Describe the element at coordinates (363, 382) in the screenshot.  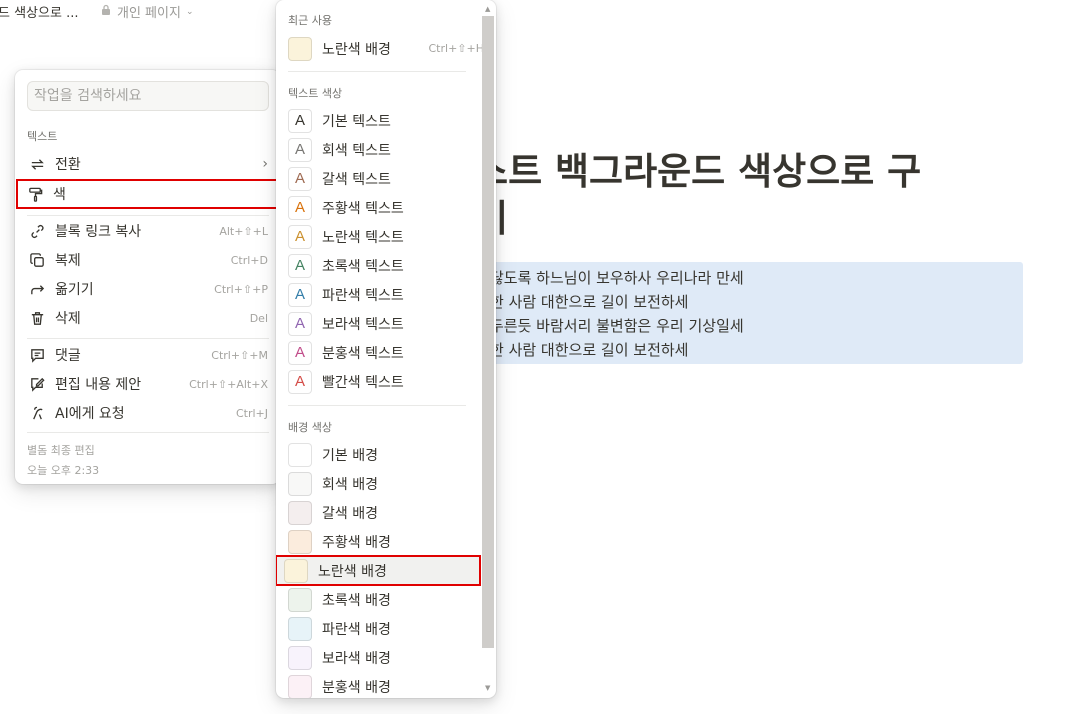
I see `color-item-label: 빨간색 텍스트` at that location.